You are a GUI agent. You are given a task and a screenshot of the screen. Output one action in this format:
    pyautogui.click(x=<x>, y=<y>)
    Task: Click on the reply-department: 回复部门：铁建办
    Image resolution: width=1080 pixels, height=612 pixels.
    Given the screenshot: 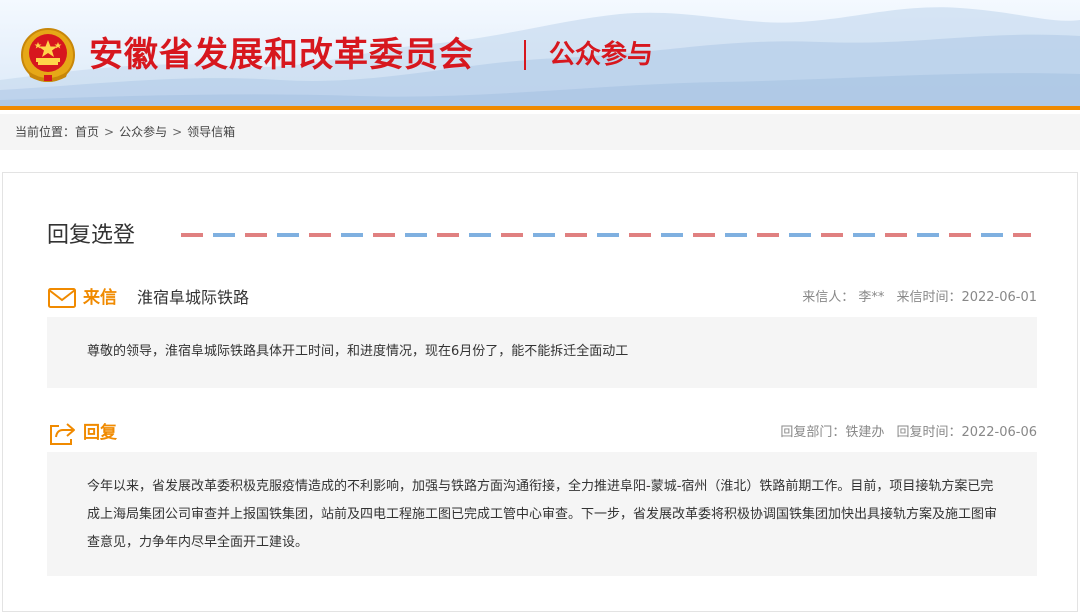 What is the action you would take?
    pyautogui.click(x=832, y=432)
    